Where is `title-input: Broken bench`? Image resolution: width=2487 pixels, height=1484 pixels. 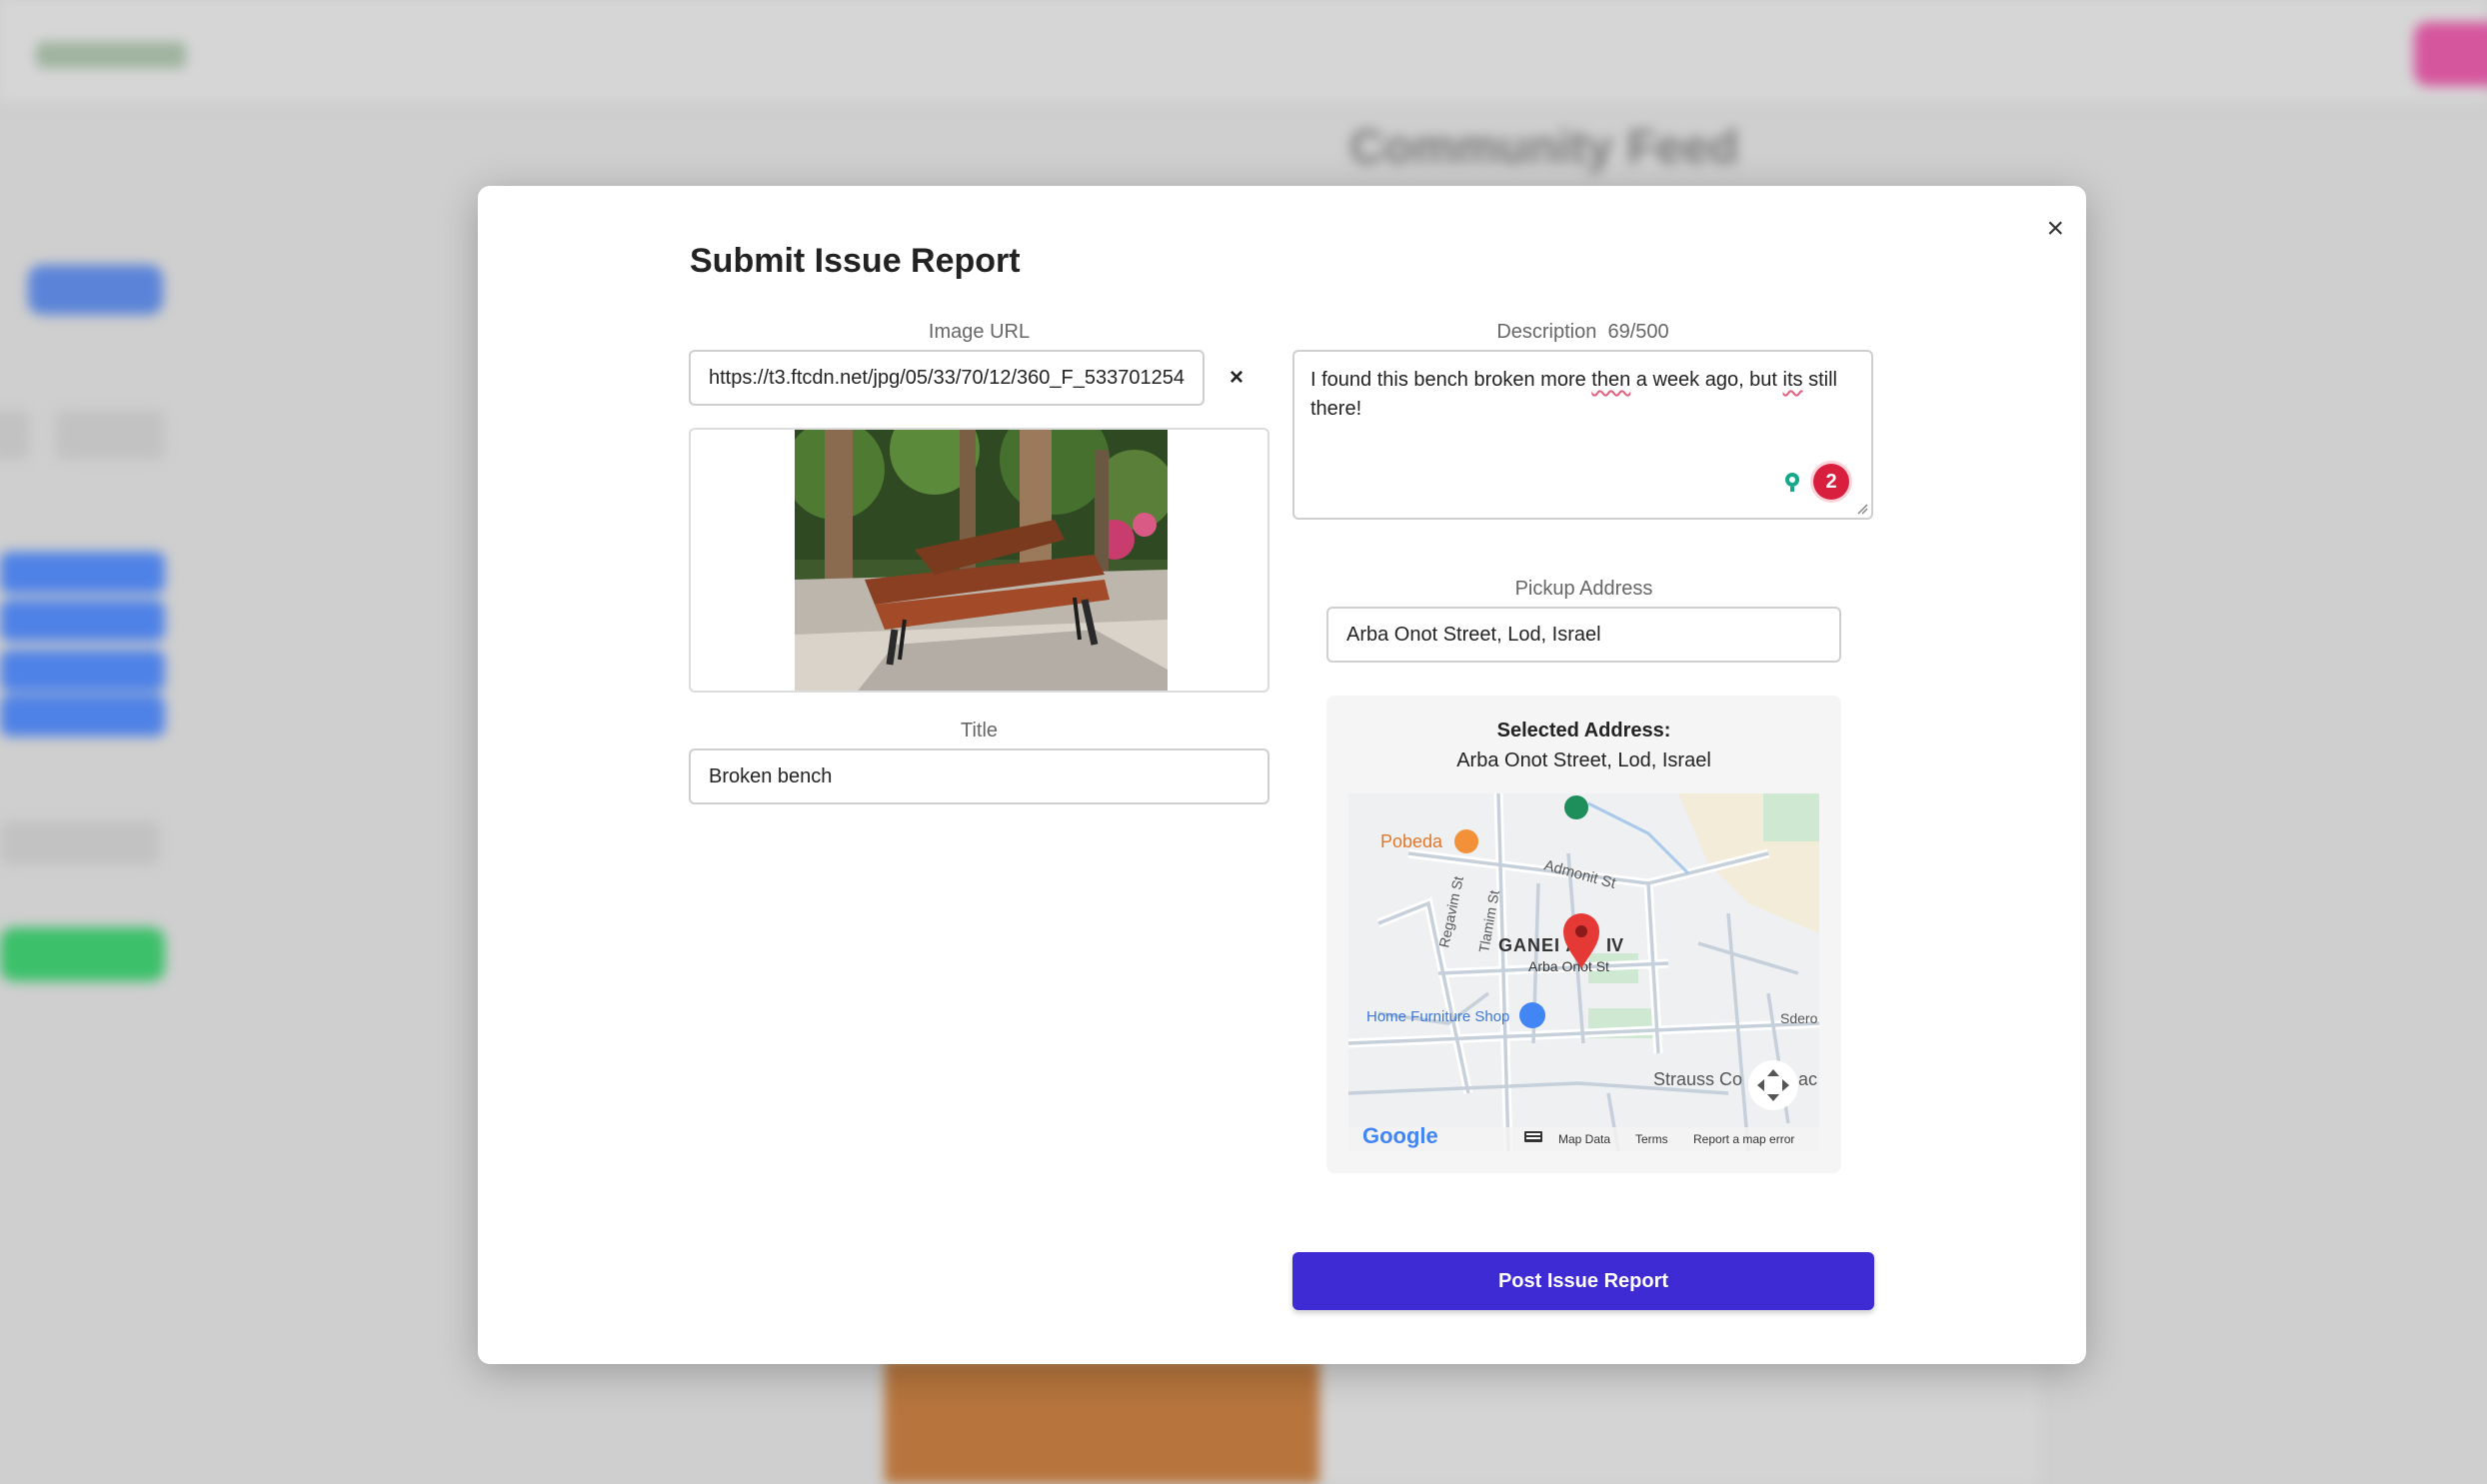 title-input: Broken bench is located at coordinates (979, 776).